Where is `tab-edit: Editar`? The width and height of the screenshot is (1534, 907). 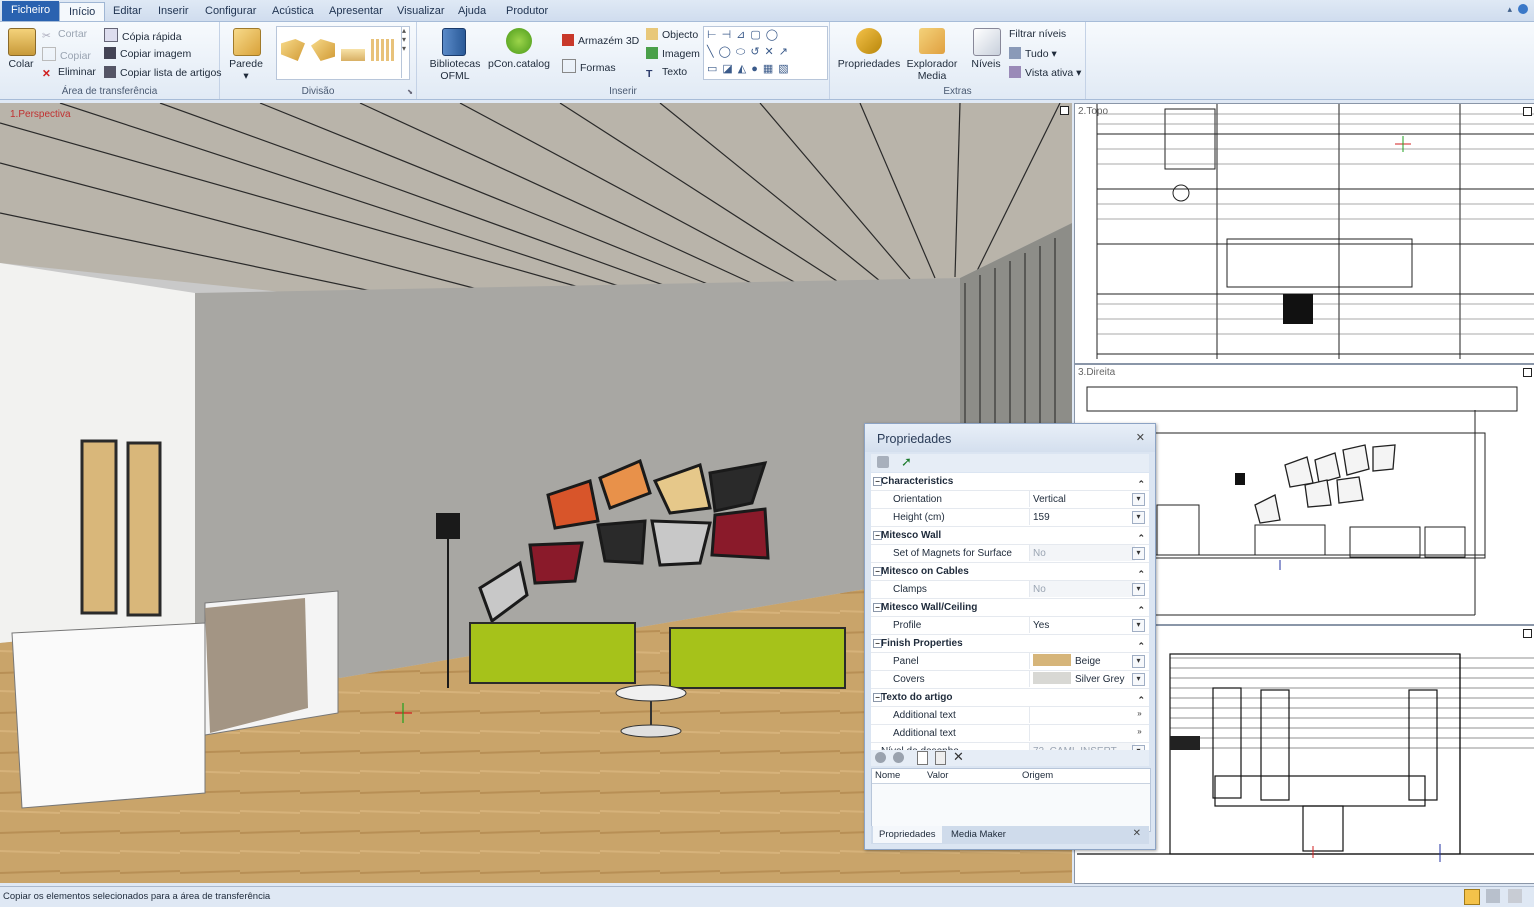 tab-edit: Editar is located at coordinates (127, 11).